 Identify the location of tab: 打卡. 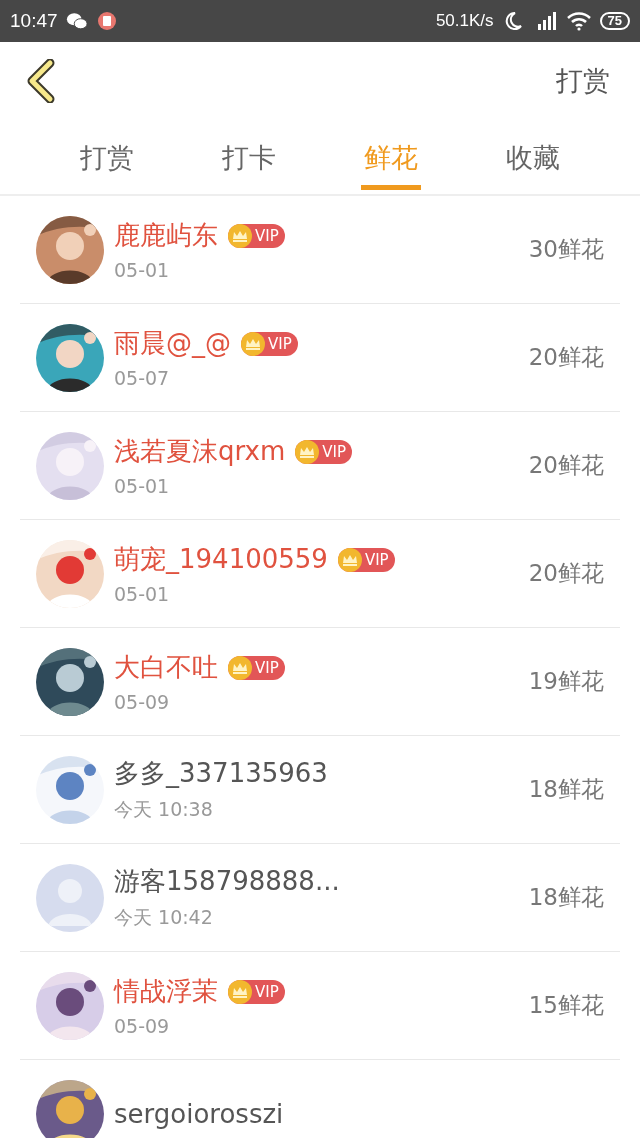
(249, 155).